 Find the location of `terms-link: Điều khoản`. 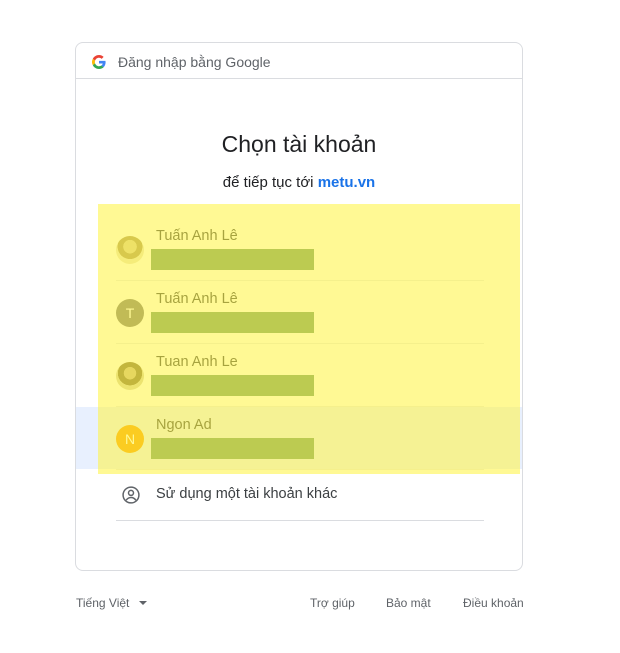

terms-link: Điều khoản is located at coordinates (493, 603).